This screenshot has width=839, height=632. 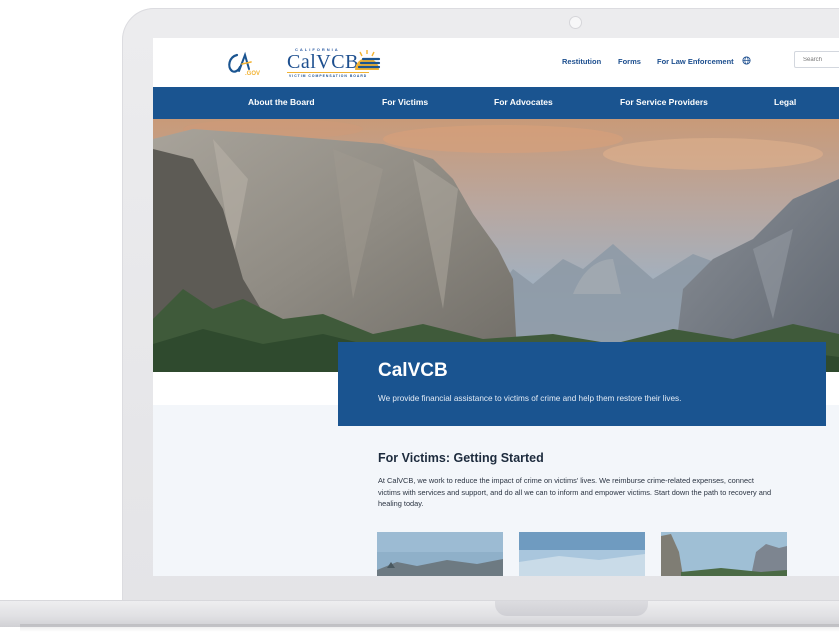 I want to click on logo-wordmark: CalVCB, so click(x=323, y=62).